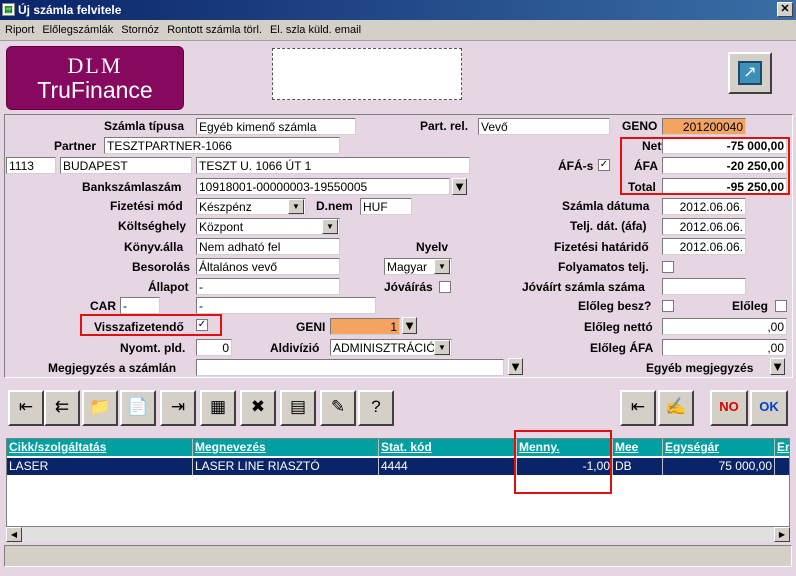 The width and height of the screenshot is (796, 576). I want to click on address-field: TESZT U. 1066 ÚT 1, so click(333, 165).